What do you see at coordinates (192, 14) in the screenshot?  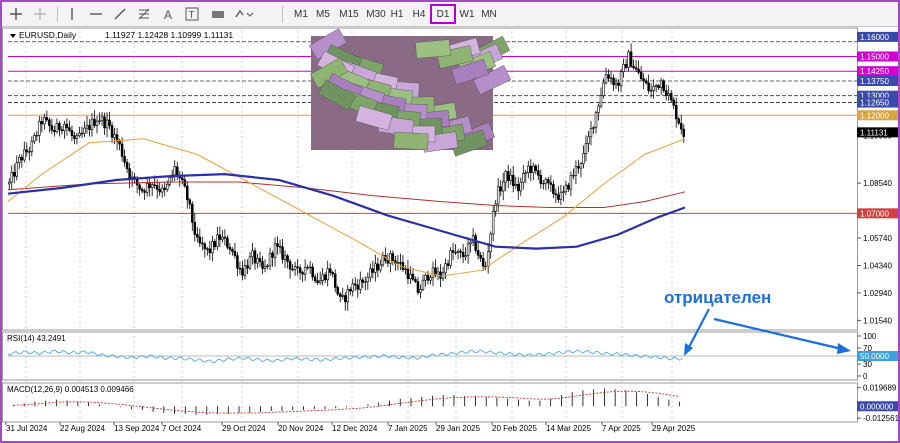 I see `label-tool-icon: T` at bounding box center [192, 14].